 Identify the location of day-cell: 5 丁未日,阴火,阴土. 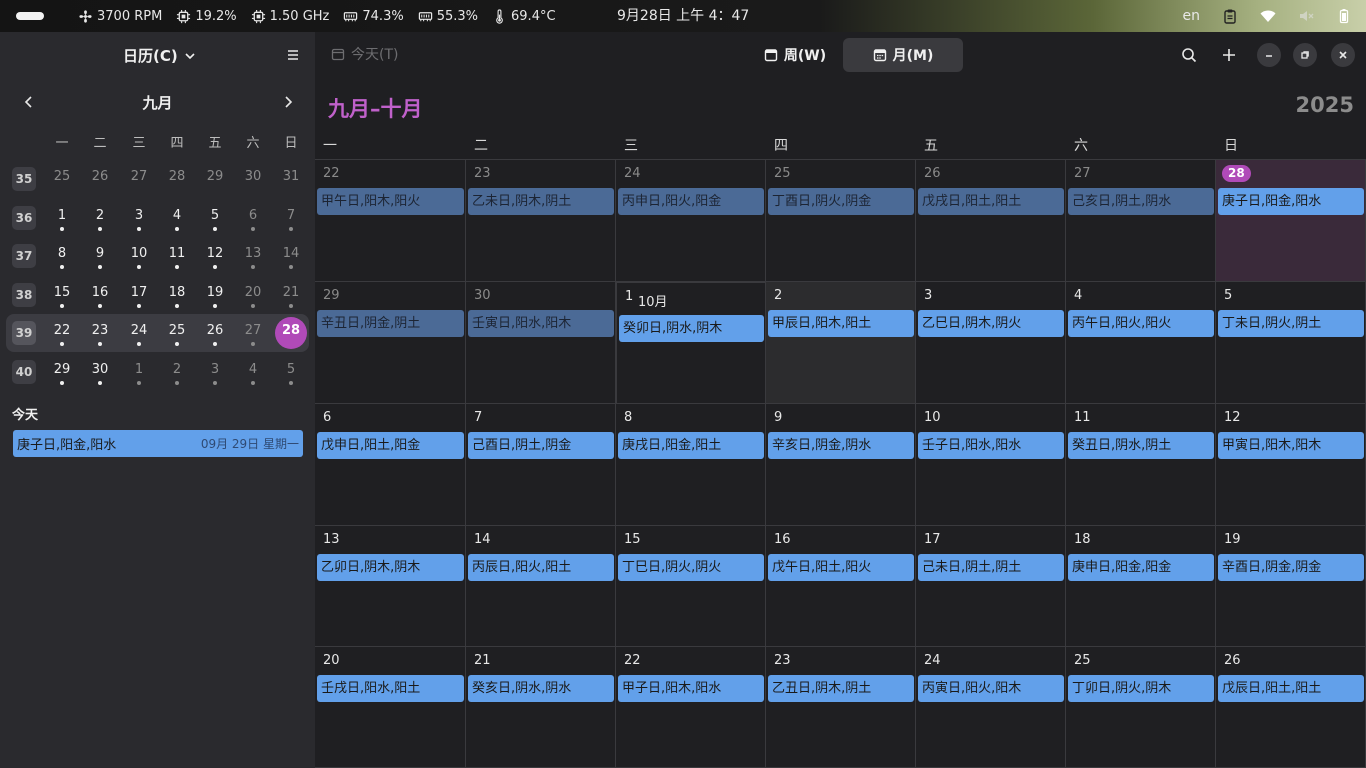
(1291, 343).